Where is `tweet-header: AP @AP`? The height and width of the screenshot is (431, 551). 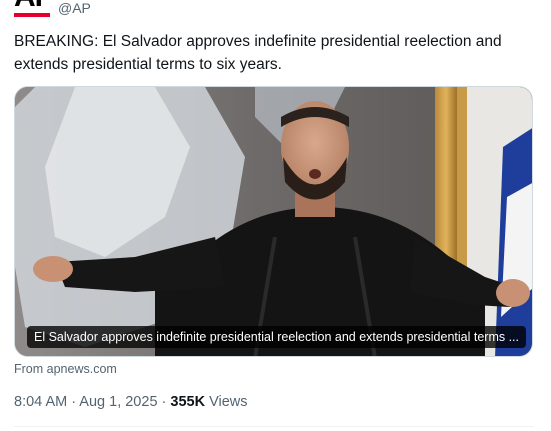 tweet-header: AP @AP is located at coordinates (52, 9).